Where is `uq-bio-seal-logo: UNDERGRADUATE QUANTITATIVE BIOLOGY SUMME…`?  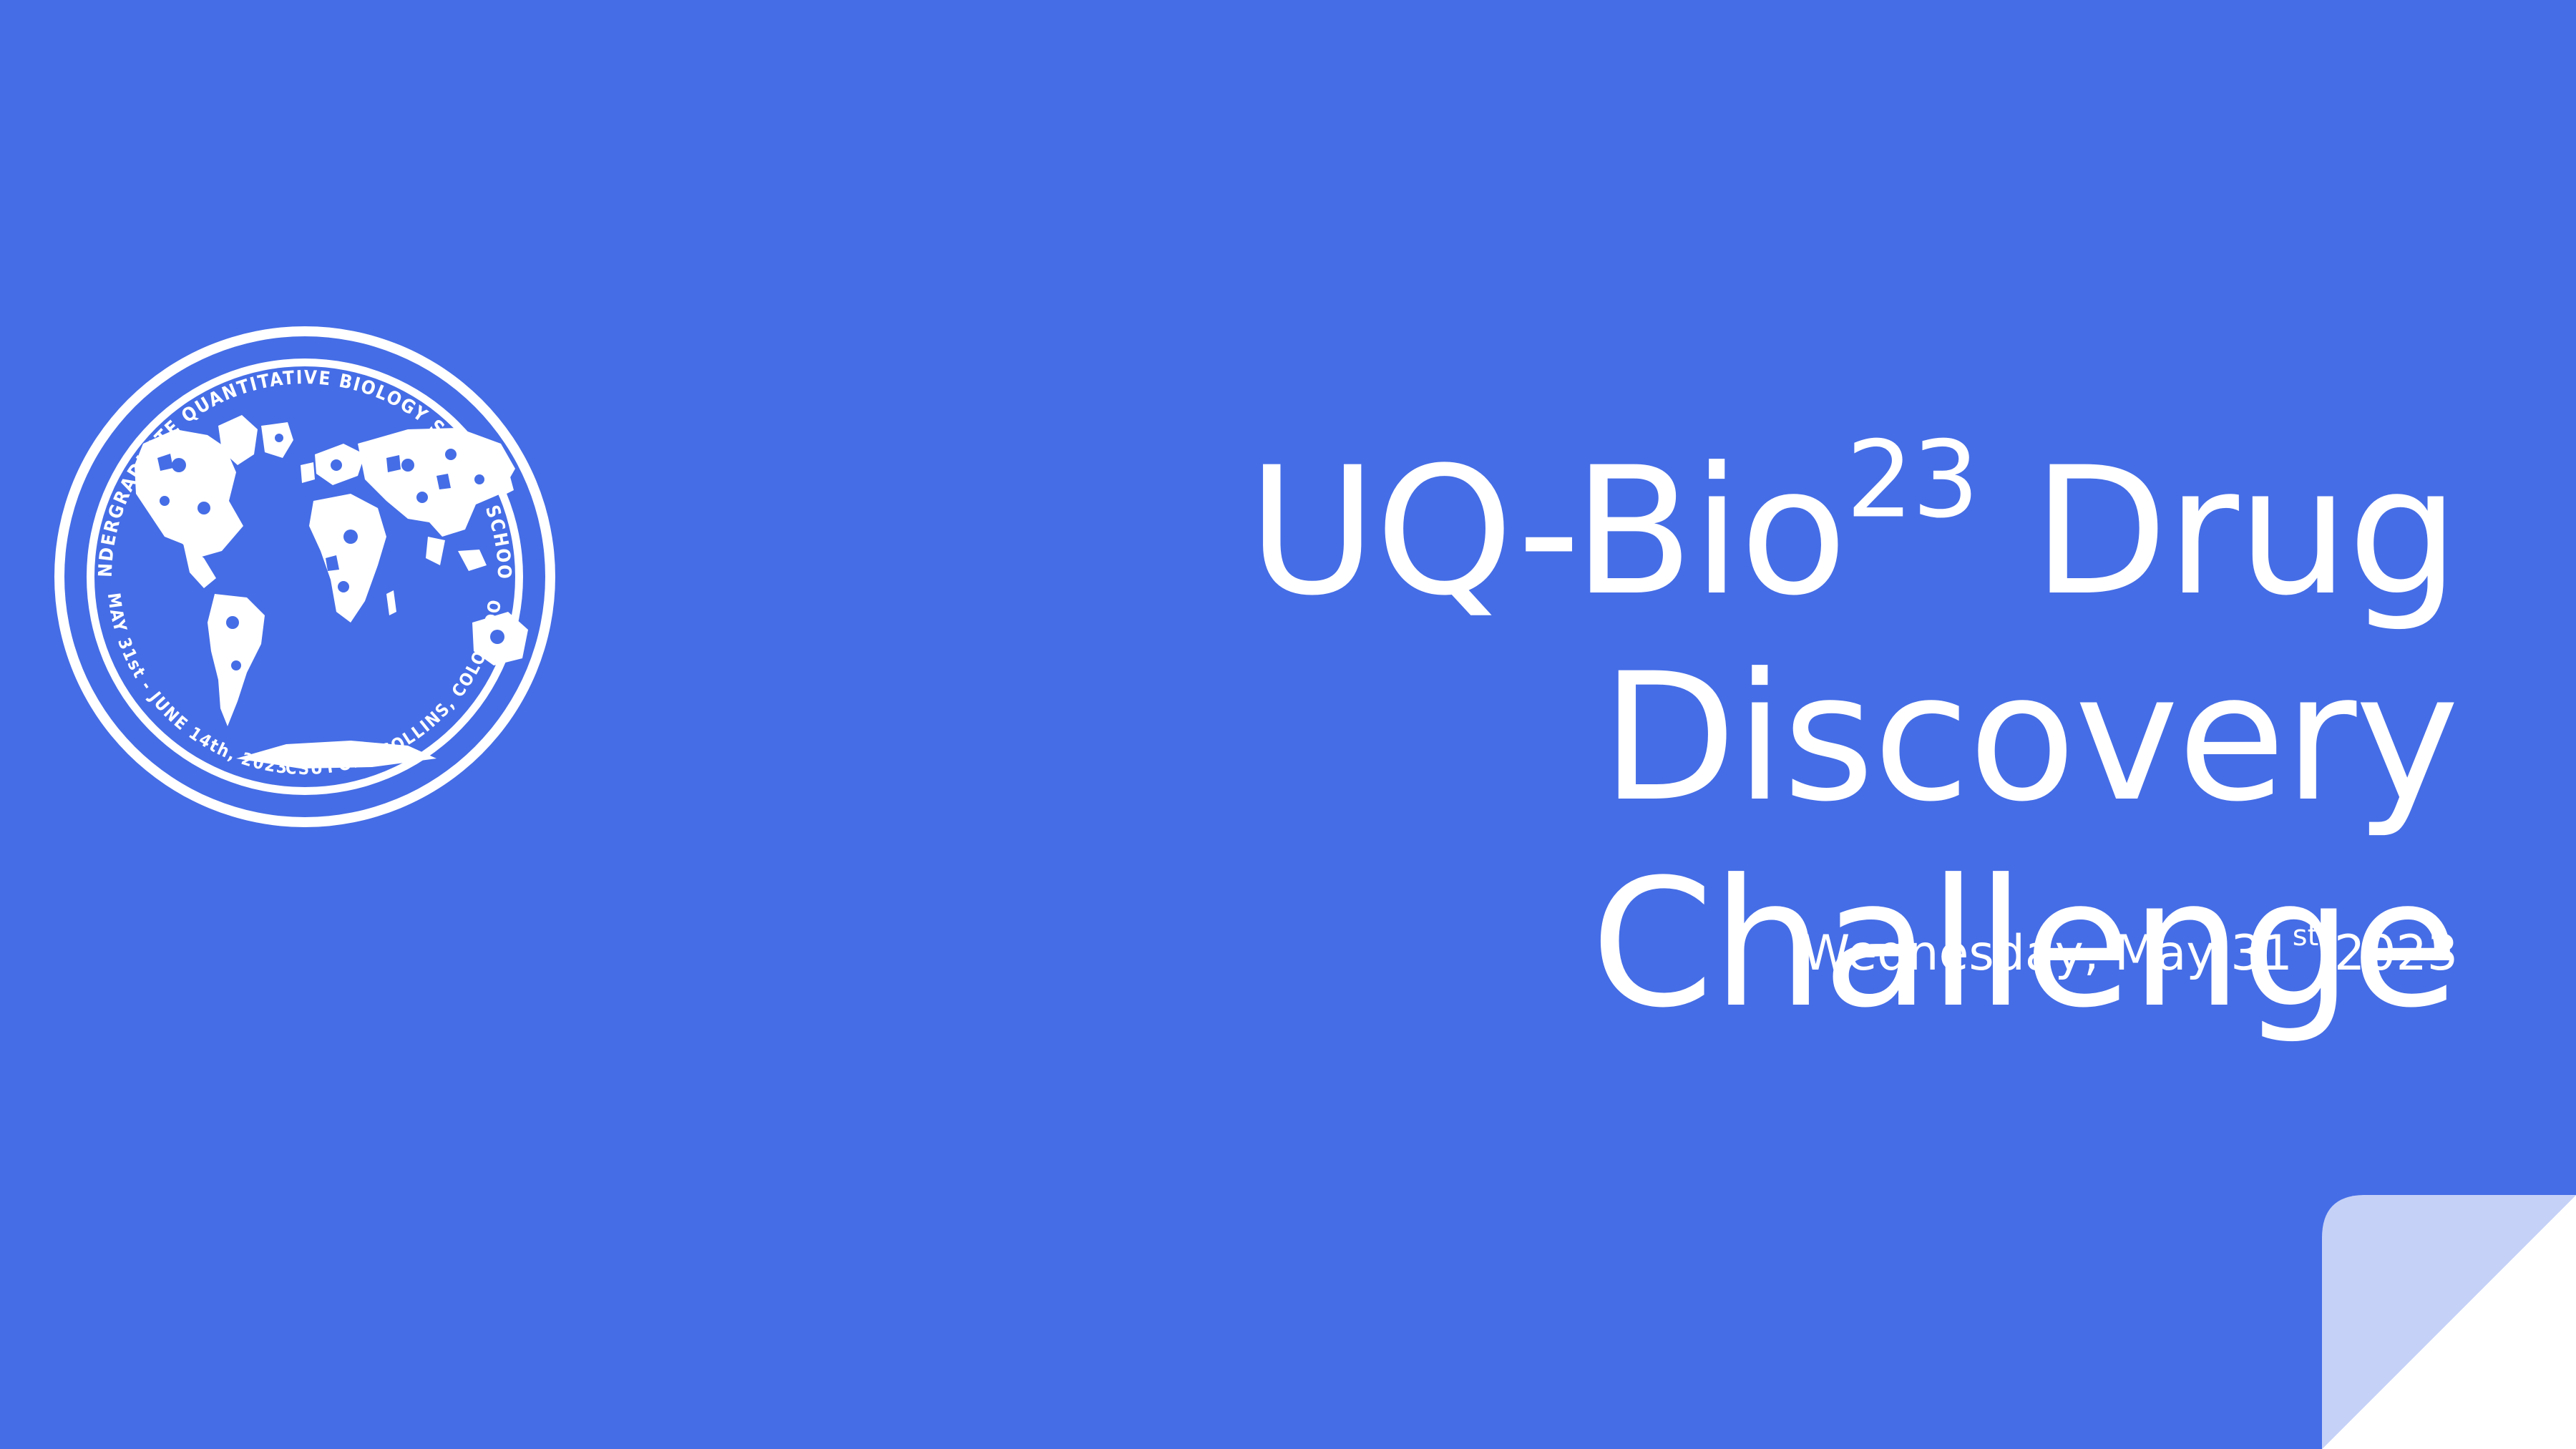
uq-bio-seal-logo: UNDERGRADUATE QUANTITATIVE BIOLOGY SUMME… is located at coordinates (302, 574).